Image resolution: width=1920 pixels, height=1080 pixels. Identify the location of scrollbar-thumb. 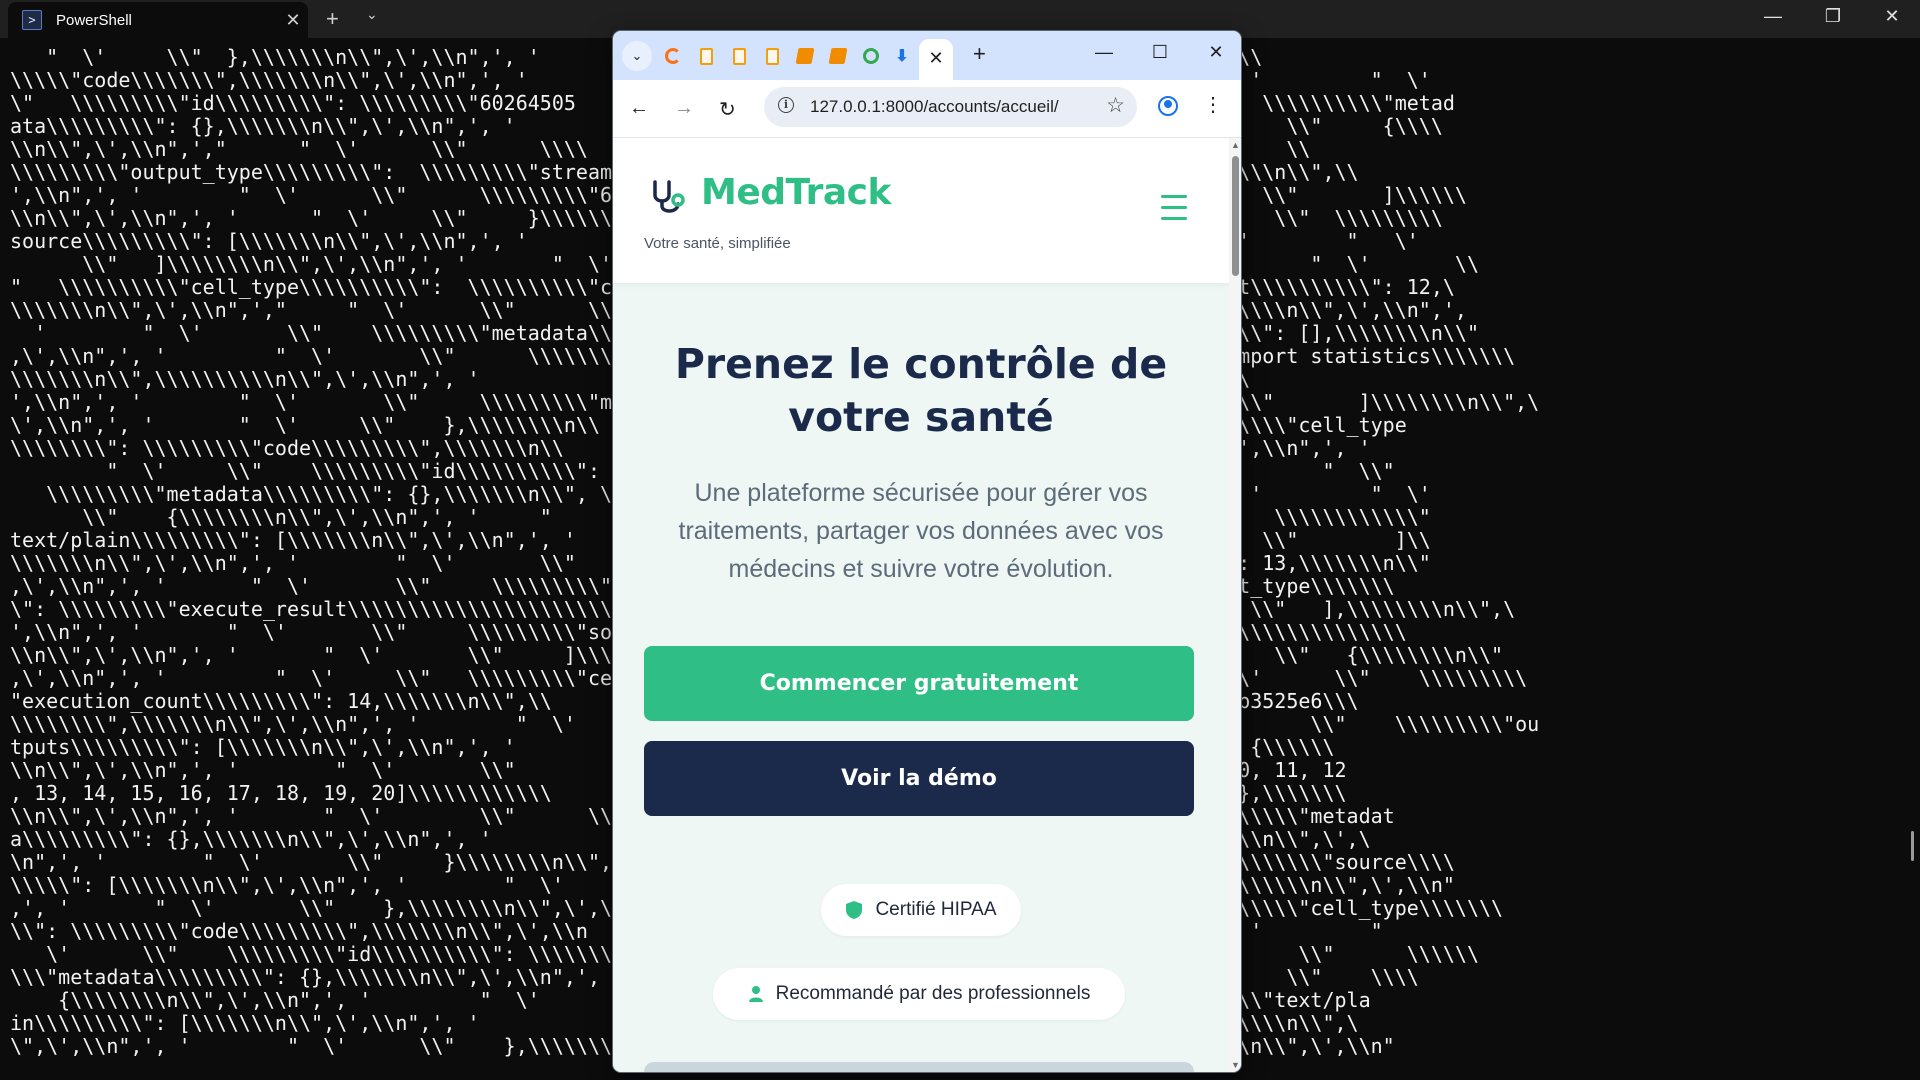
(1235, 216).